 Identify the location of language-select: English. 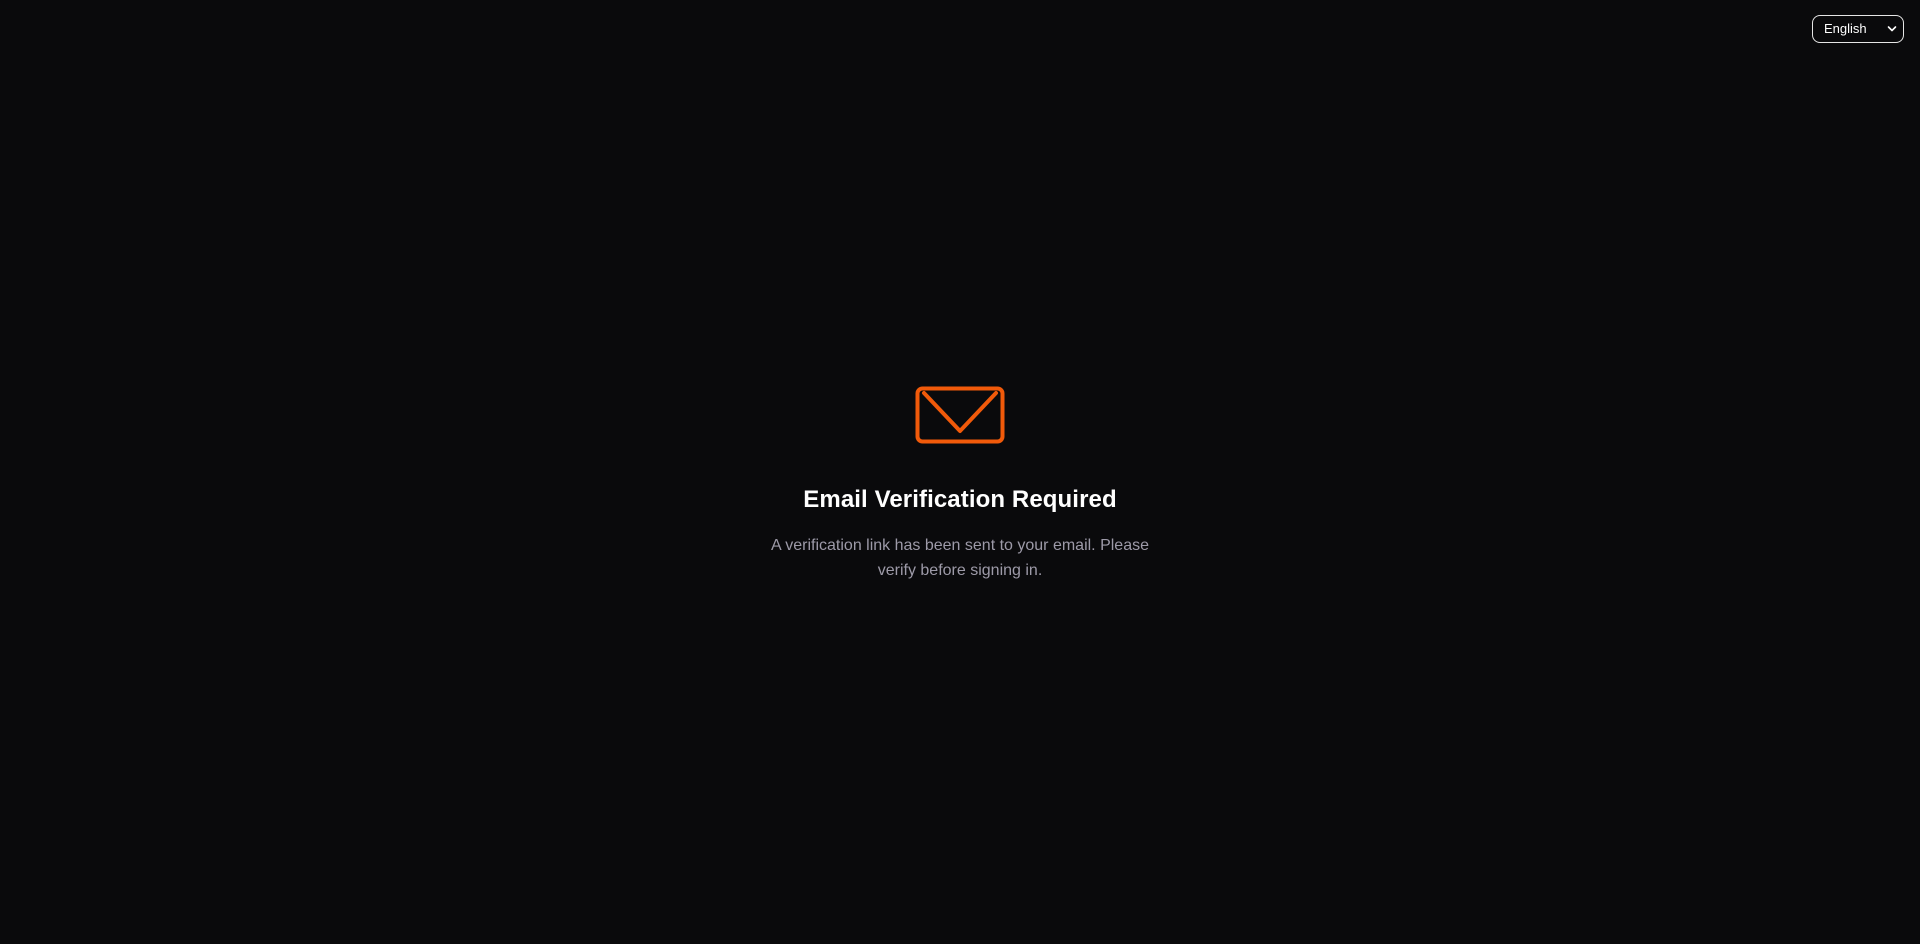
(1858, 29).